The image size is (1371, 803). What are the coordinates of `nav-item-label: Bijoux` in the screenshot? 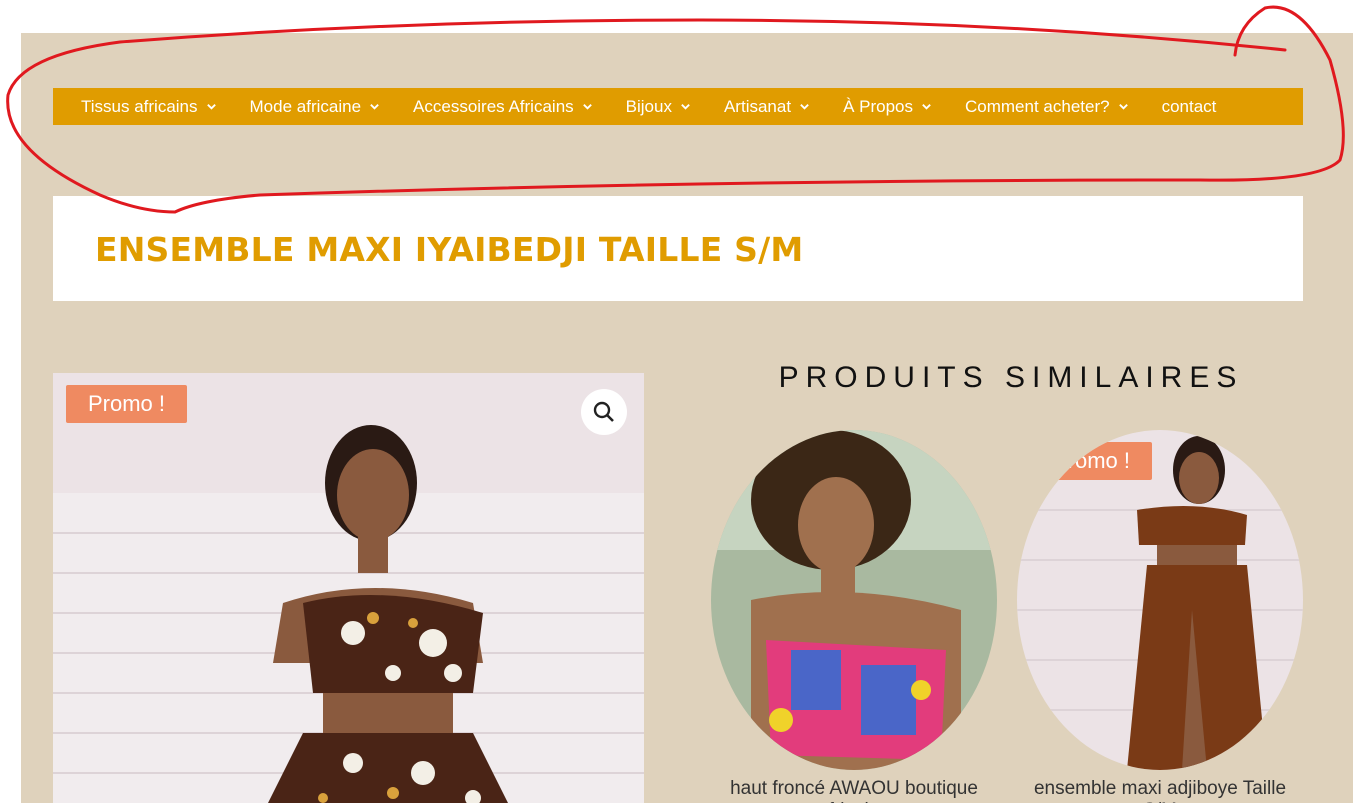 It's located at (648, 106).